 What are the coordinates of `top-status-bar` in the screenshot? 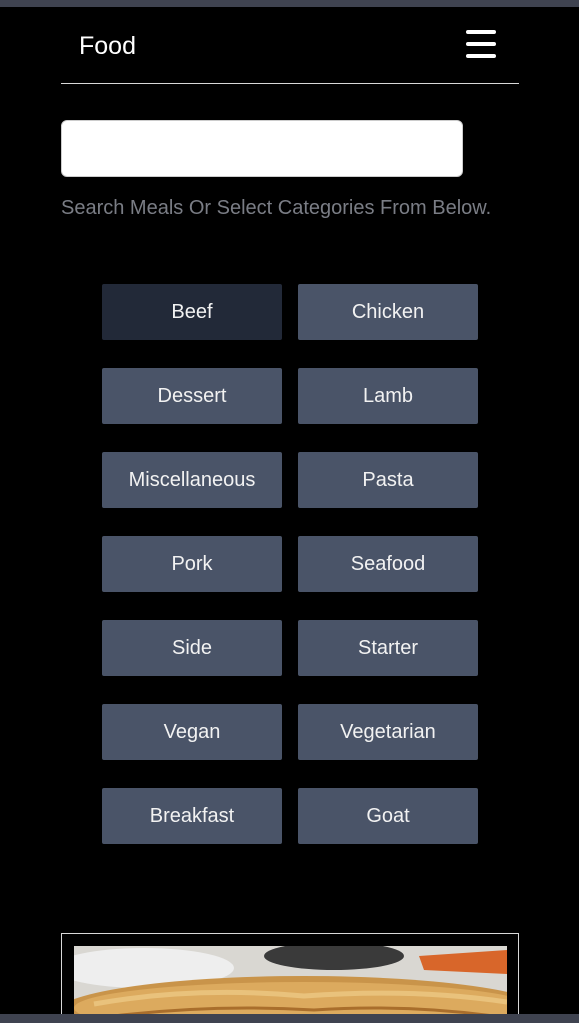 It's located at (289, 3).